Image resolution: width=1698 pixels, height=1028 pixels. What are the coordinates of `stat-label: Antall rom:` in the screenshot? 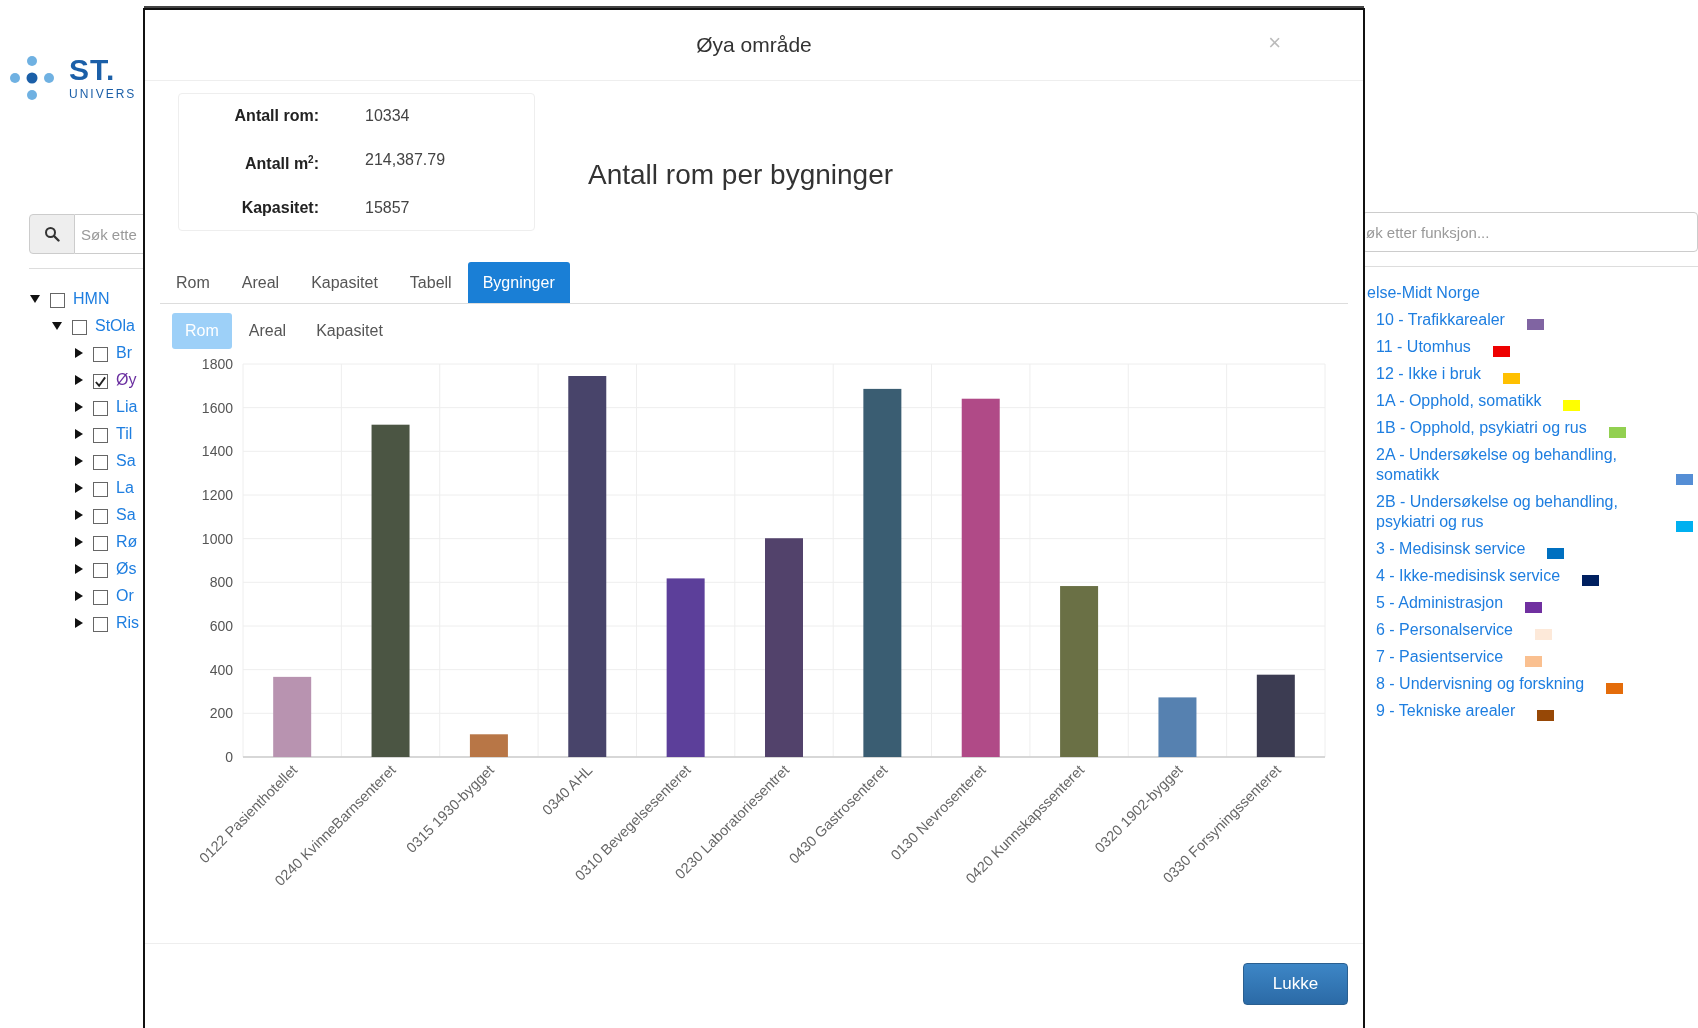 It's located at (276, 115).